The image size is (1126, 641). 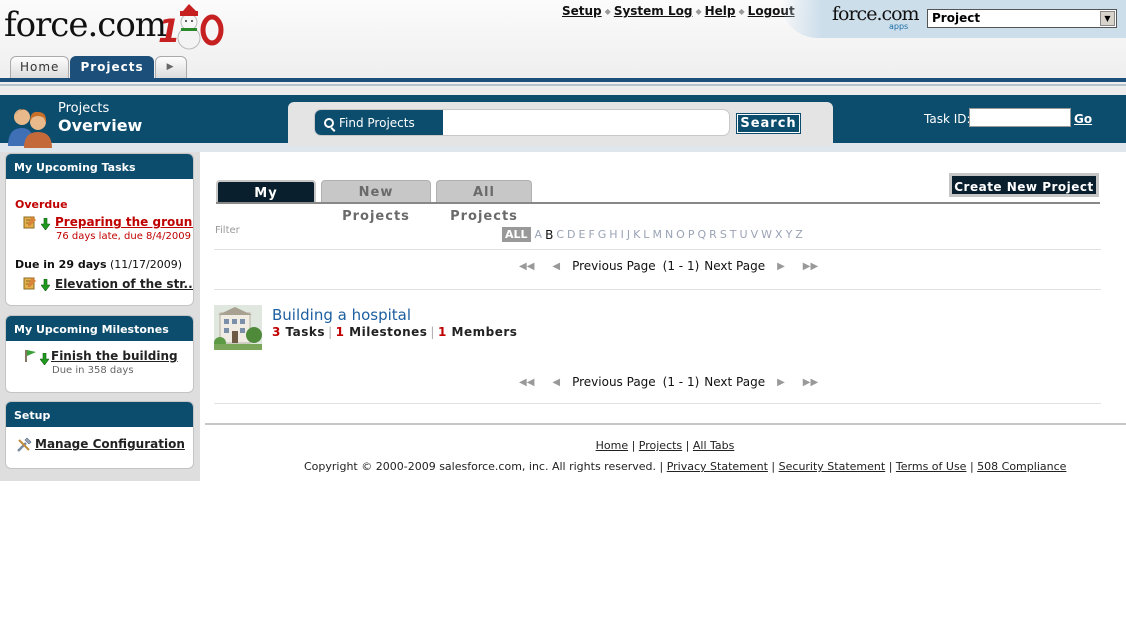 What do you see at coordinates (602, 234) in the screenshot?
I see `alpha-filter-letter: G` at bounding box center [602, 234].